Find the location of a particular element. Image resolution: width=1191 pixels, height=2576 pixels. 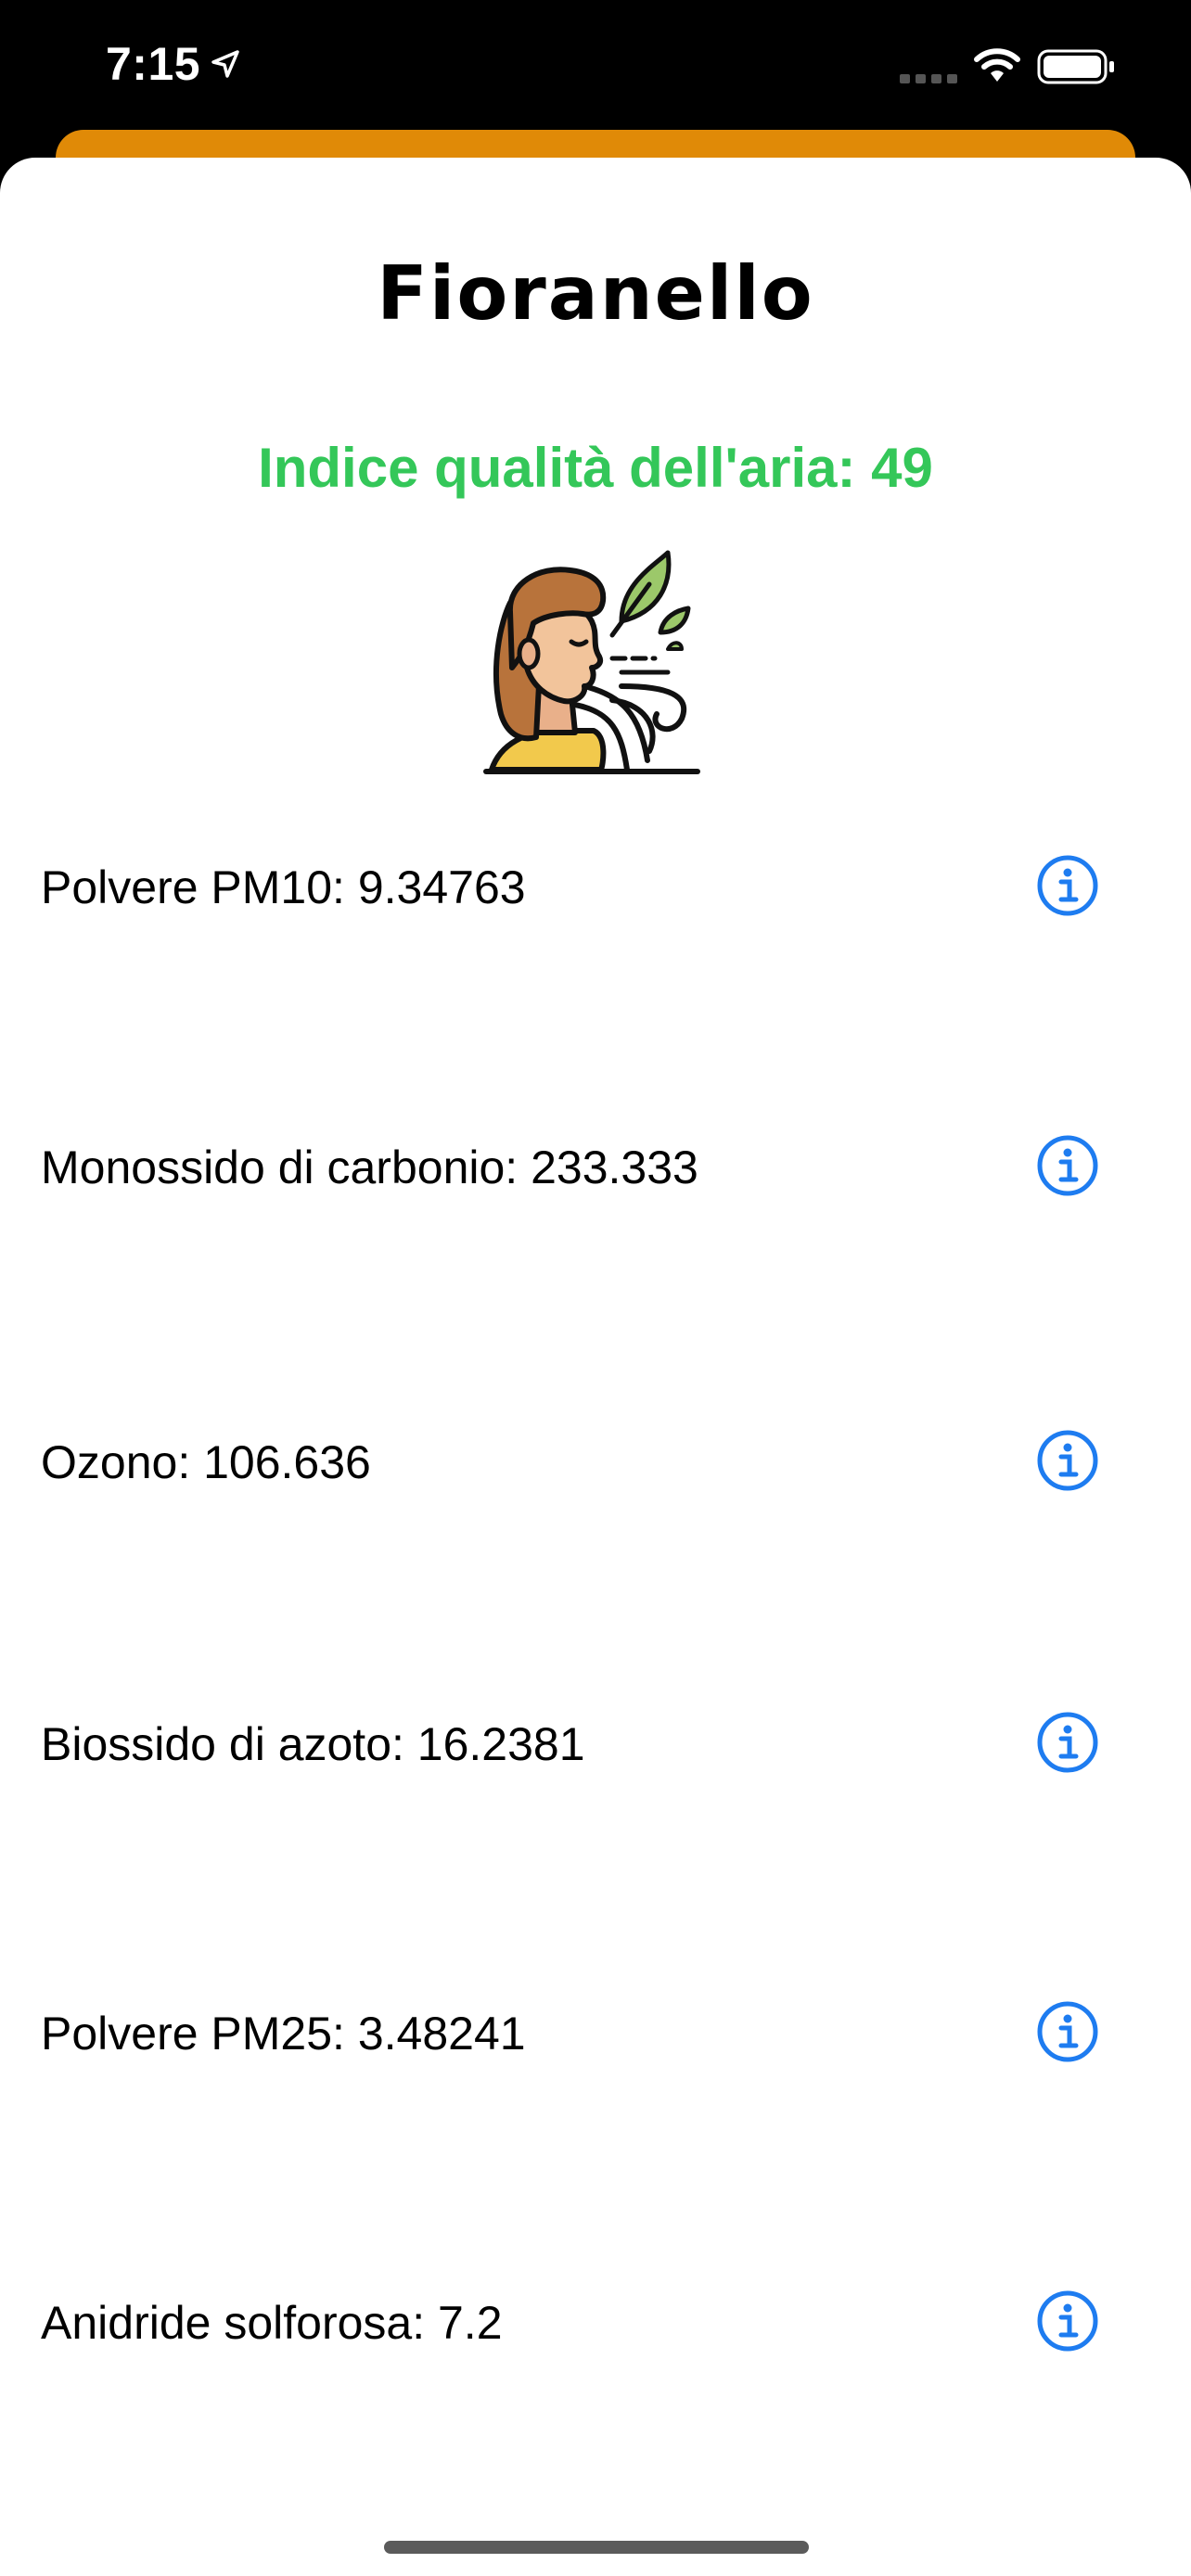

status-time: 7:15 is located at coordinates (153, 64).